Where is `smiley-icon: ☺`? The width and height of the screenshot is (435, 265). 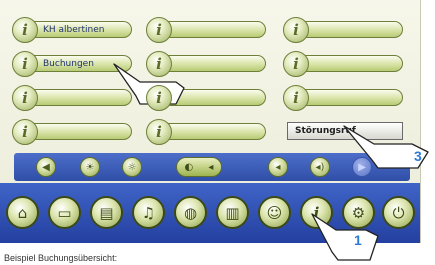 smiley-icon: ☺ is located at coordinates (274, 212).